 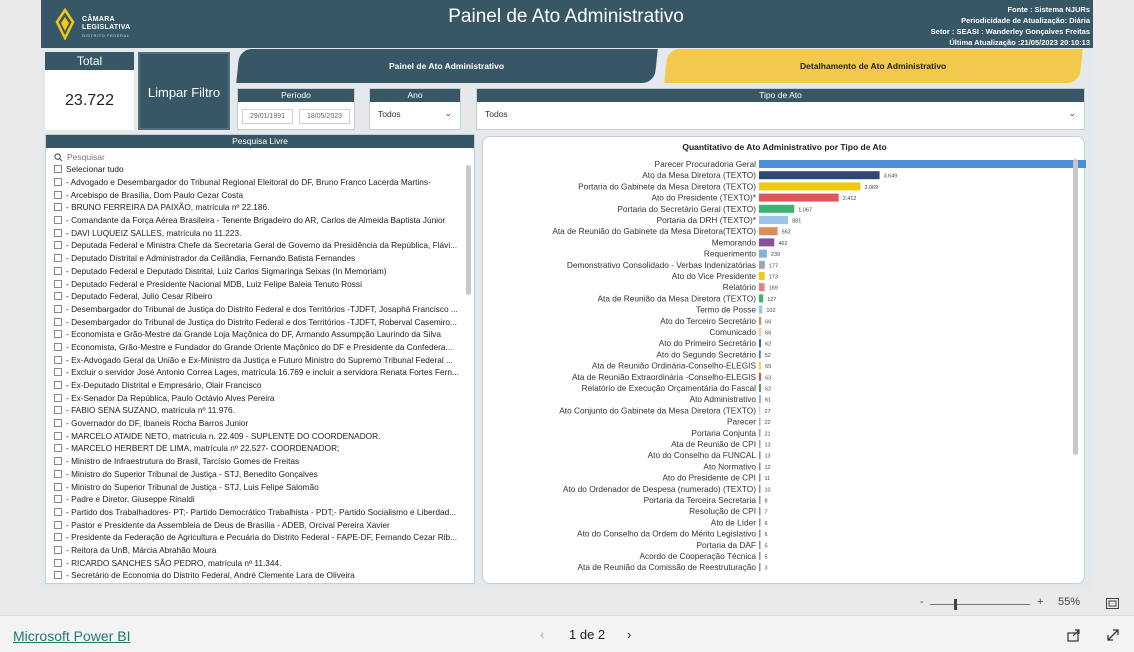 What do you see at coordinates (184, 91) in the screenshot?
I see `clear-filter-button: Limpar Filtro` at bounding box center [184, 91].